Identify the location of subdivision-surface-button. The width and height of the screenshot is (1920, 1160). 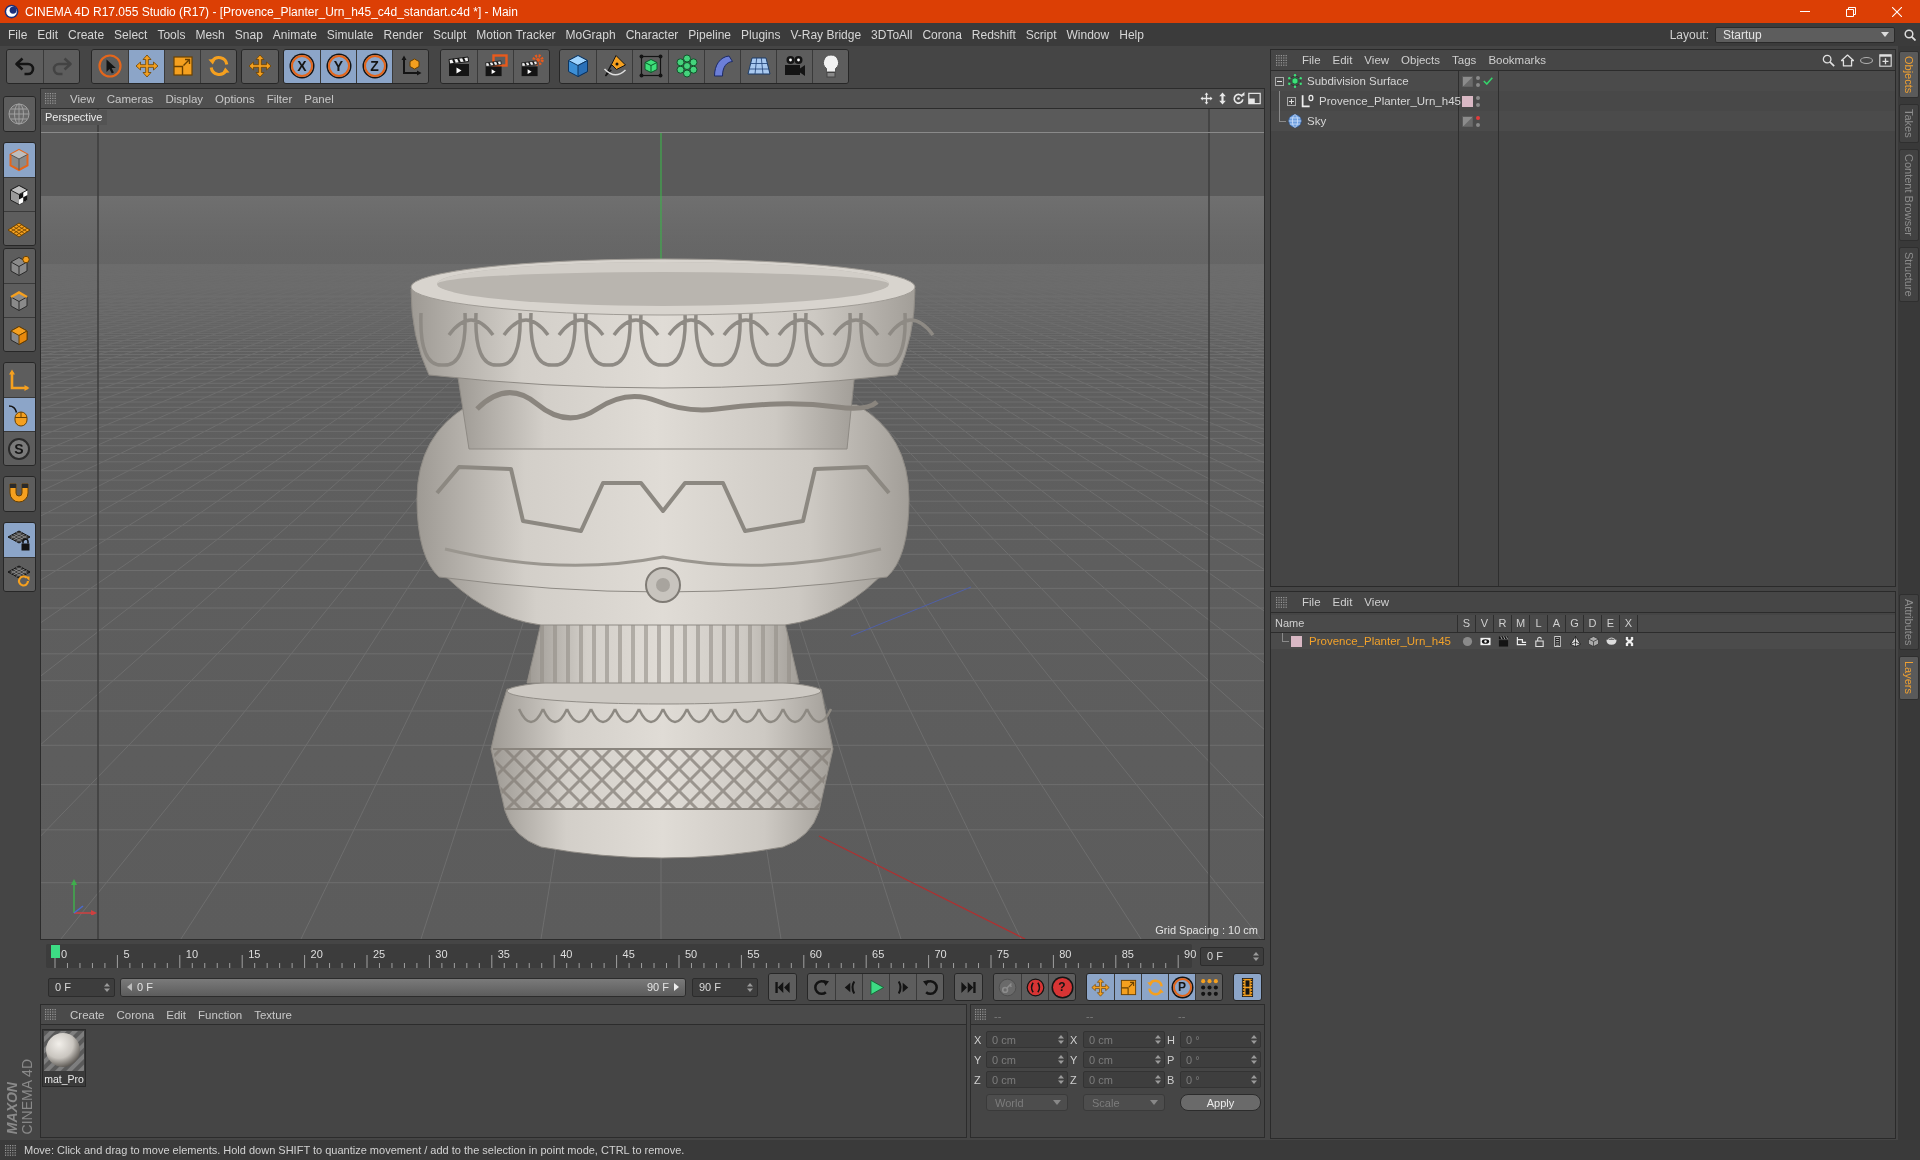
(650, 66).